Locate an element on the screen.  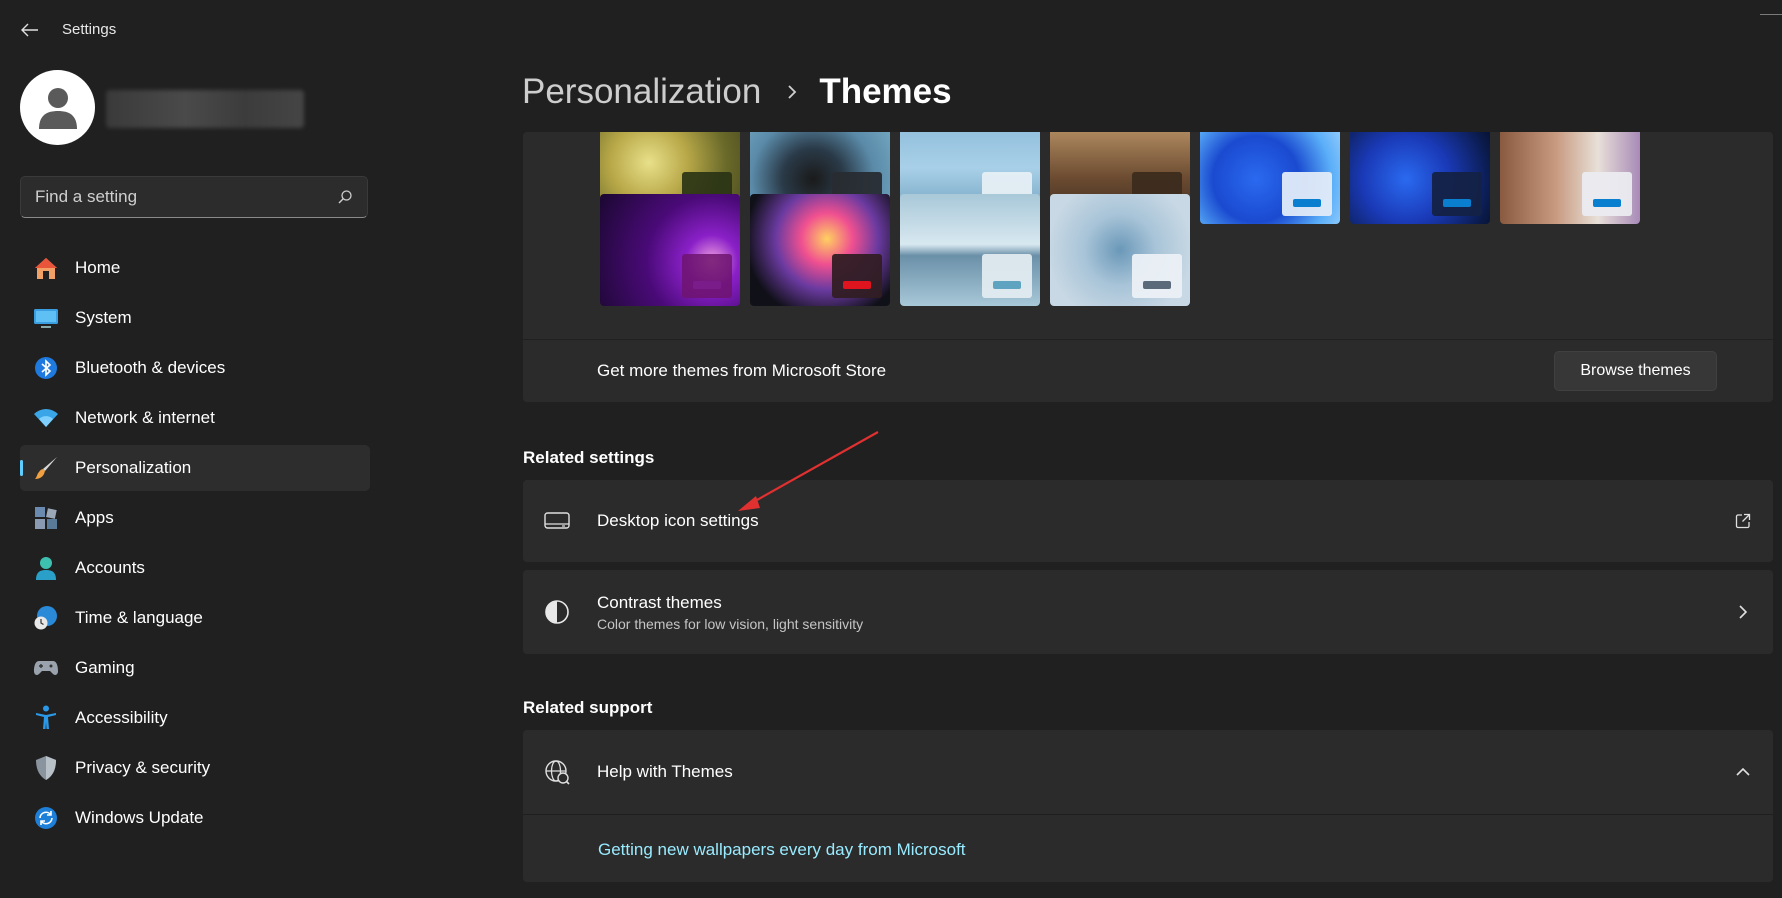
sidebar-item-network: Network & internet is located at coordinates (195, 418).